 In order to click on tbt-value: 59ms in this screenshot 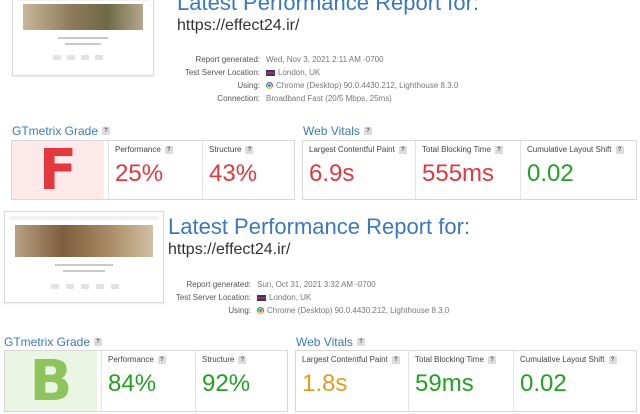, I will do `click(444, 383)`.